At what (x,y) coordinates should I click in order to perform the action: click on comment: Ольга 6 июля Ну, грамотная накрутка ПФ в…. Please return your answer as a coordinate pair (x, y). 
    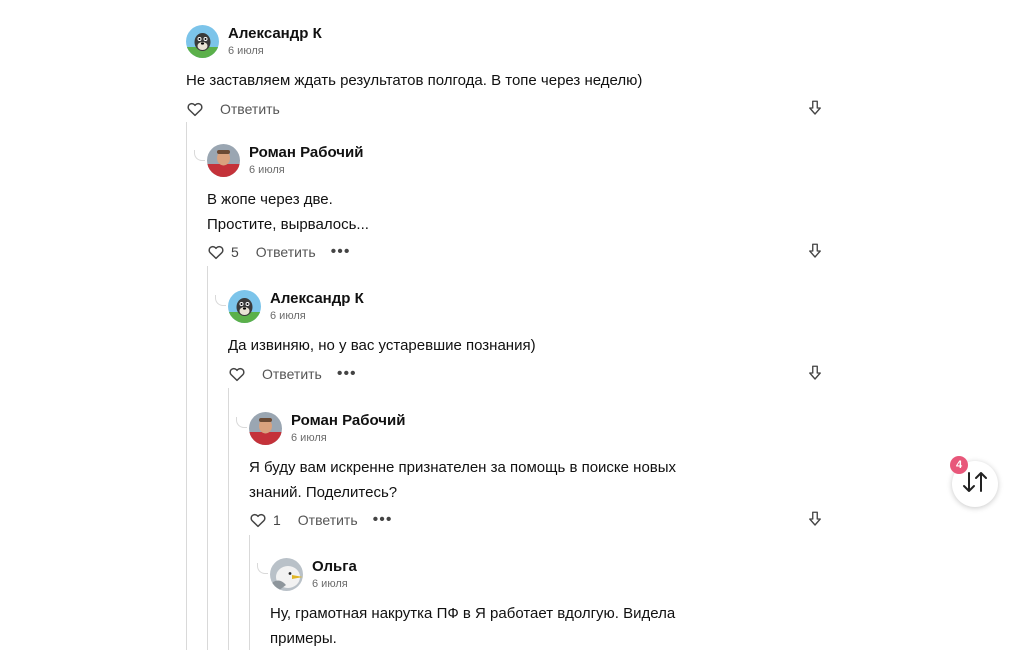
    Looking at the image, I should click on (547, 604).